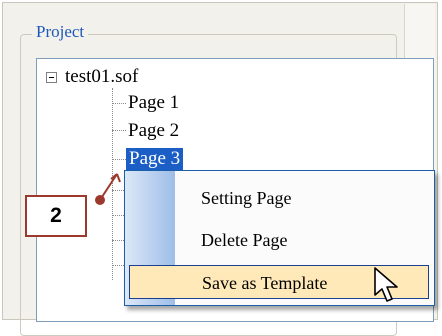 The width and height of the screenshot is (442, 336). What do you see at coordinates (386, 284) in the screenshot?
I see `mouse-pointer-icon` at bounding box center [386, 284].